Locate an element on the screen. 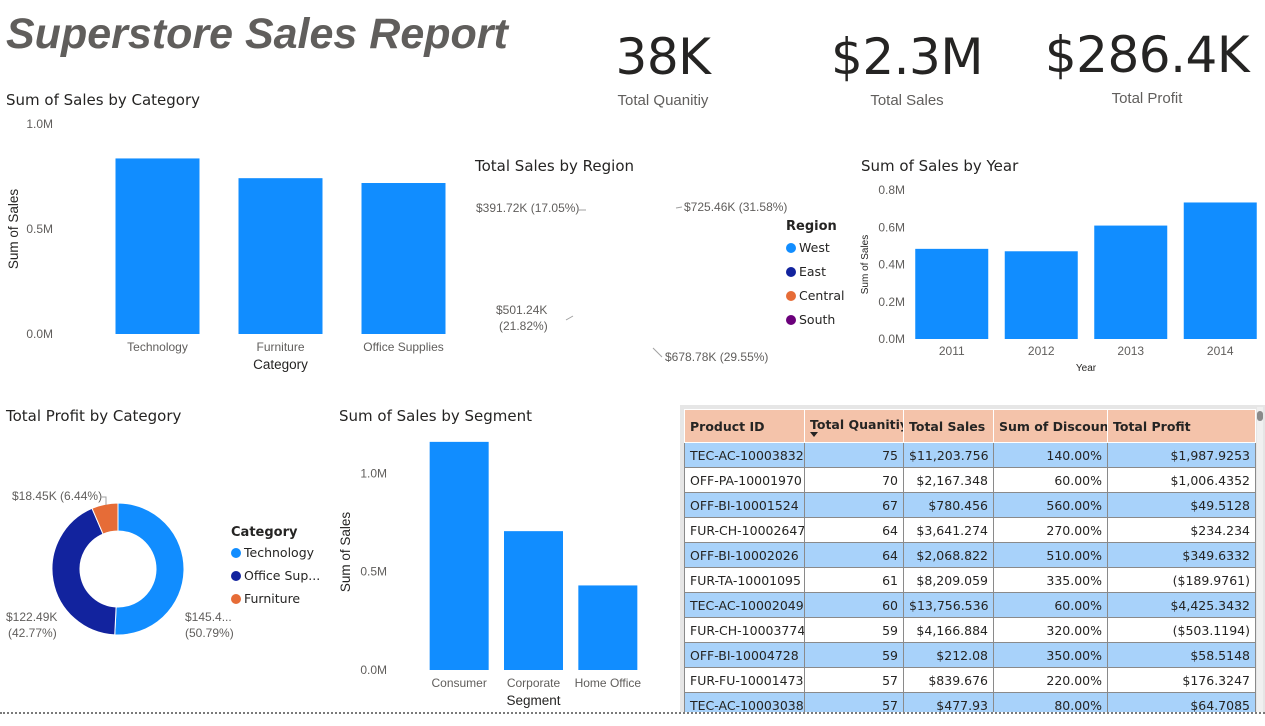 The height and width of the screenshot is (726, 1265). donut-label-office-line1: $122.49K is located at coordinates (31, 617).